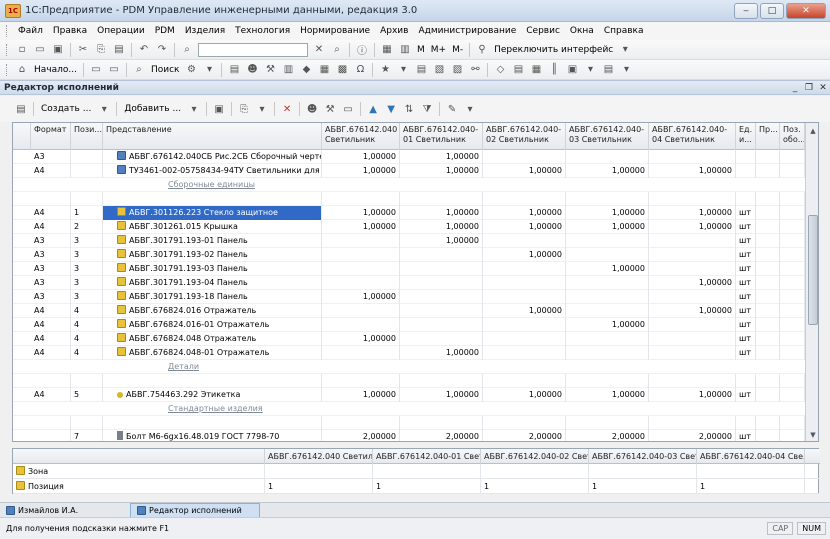 The width and height of the screenshot is (830, 539). What do you see at coordinates (362, 50) in the screenshot?
I see `info-icon: ⓘ` at bounding box center [362, 50].